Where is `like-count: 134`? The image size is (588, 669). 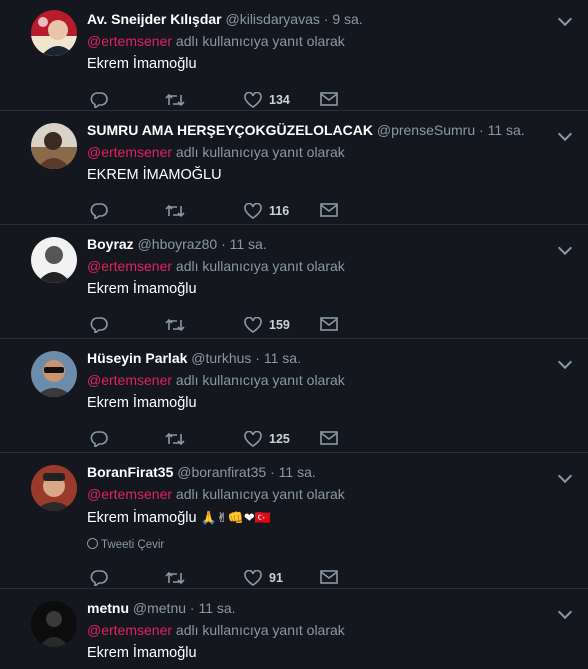 like-count: 134 is located at coordinates (279, 100).